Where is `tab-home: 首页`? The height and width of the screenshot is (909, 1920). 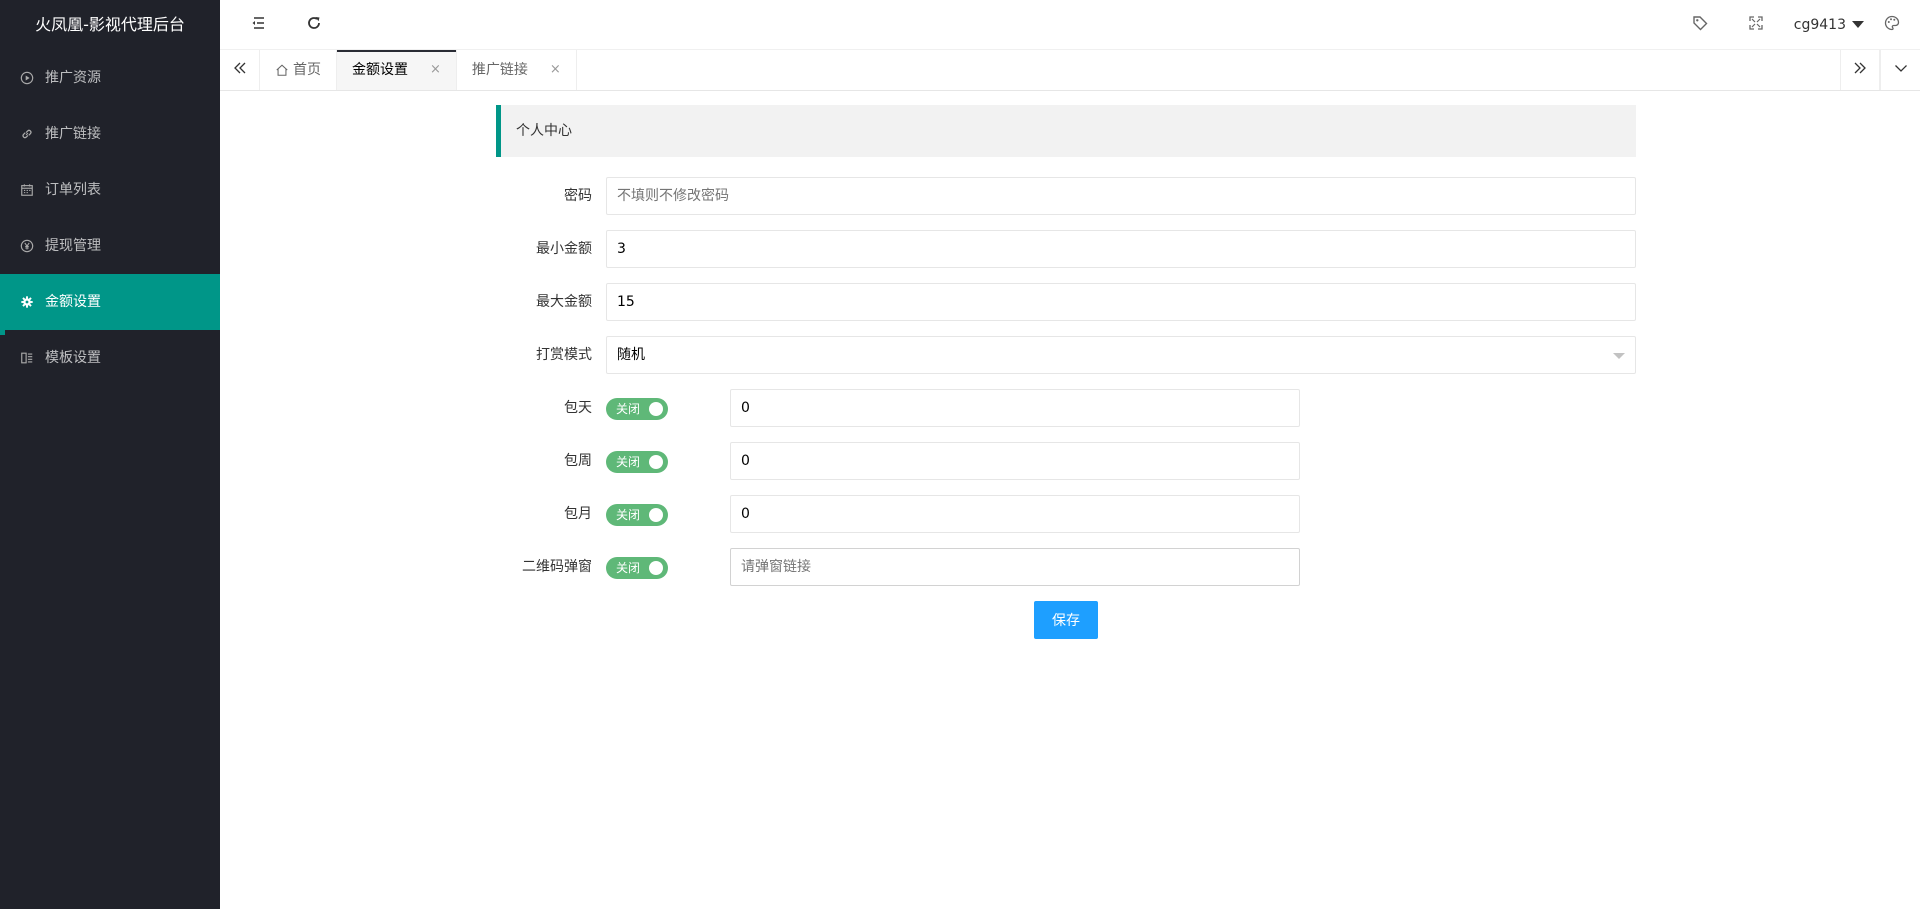
tab-home: 首页 is located at coordinates (298, 70).